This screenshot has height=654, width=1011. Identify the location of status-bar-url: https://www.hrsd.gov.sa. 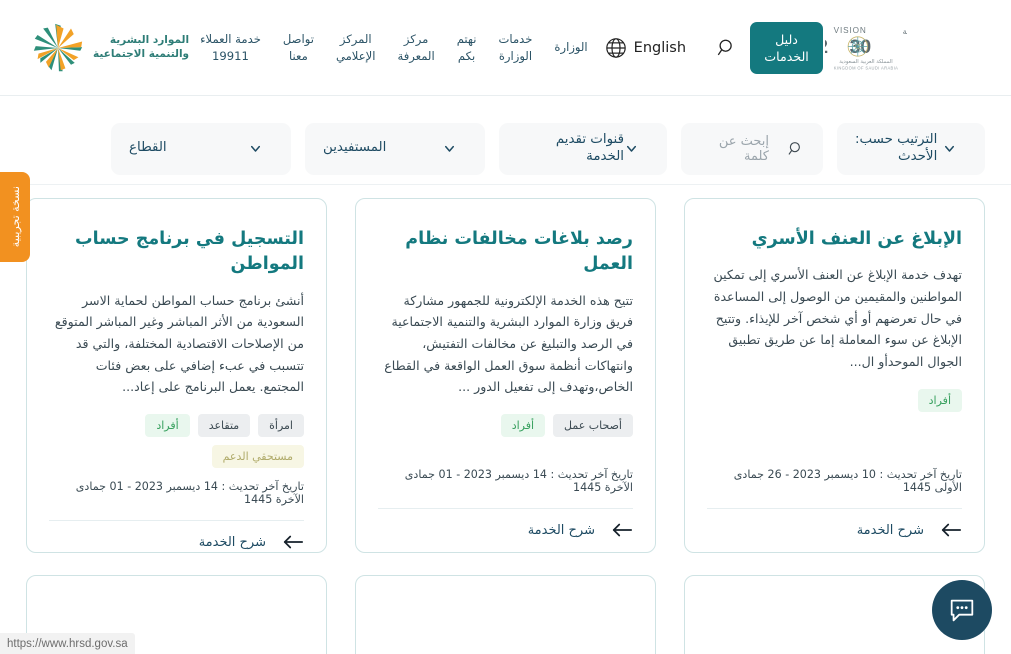
(67, 643).